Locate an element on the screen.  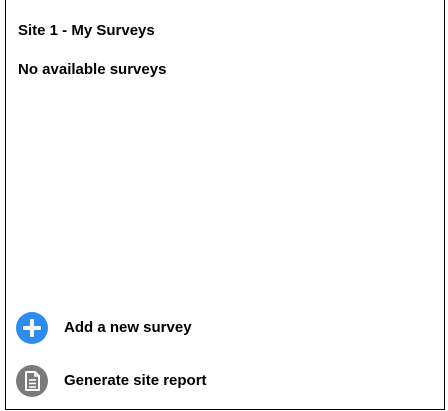
generate-report-button: Generate site report is located at coordinates (111, 381).